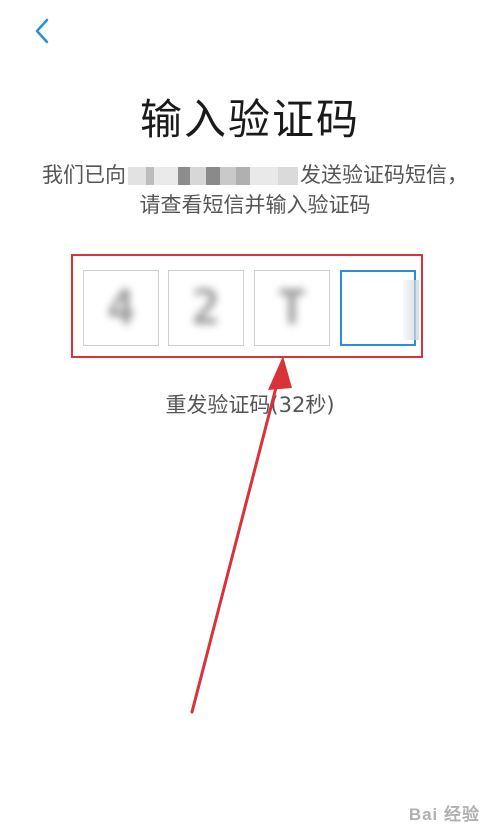 The width and height of the screenshot is (500, 839). I want to click on page-title: 输入验证码, so click(249, 119).